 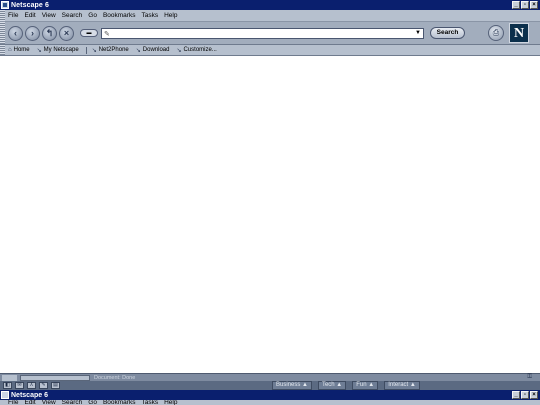 What do you see at coordinates (156, 50) in the screenshot?
I see `bookmark-download-label: Download` at bounding box center [156, 50].